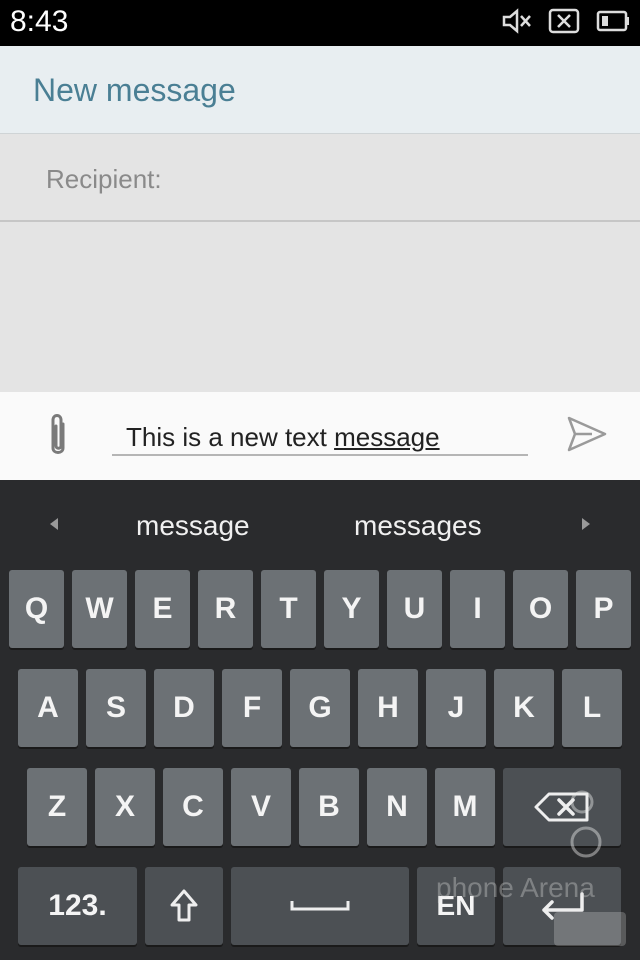 The height and width of the screenshot is (960, 640). Describe the element at coordinates (193, 526) in the screenshot. I see `suggestion-item: message` at that location.